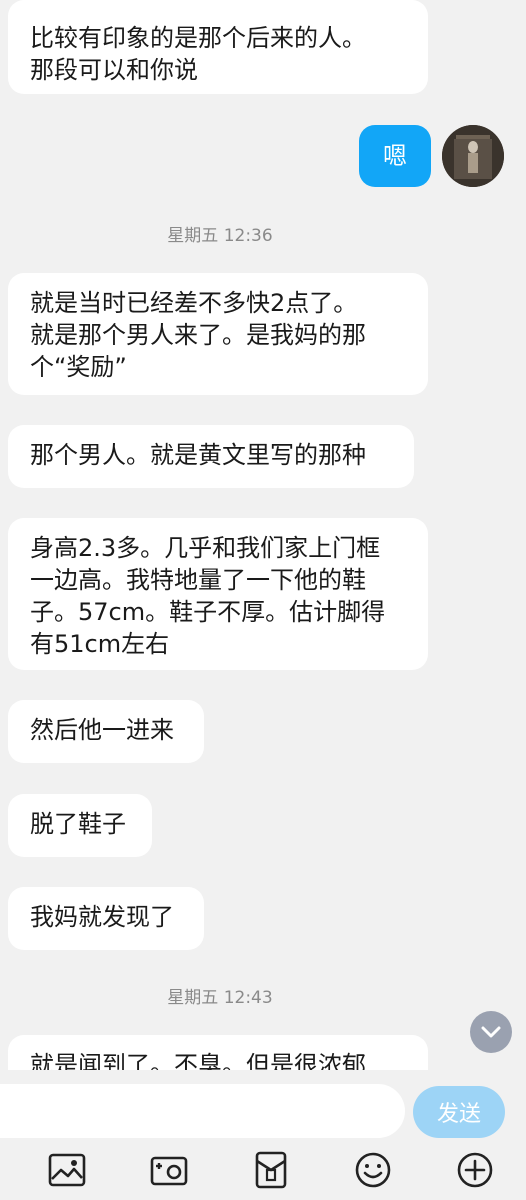  I want to click on message-bubble: 就是当时已经差不多快2点了。 就是那个男人来了。是我妈的那 个“奖励”, so click(218, 334).